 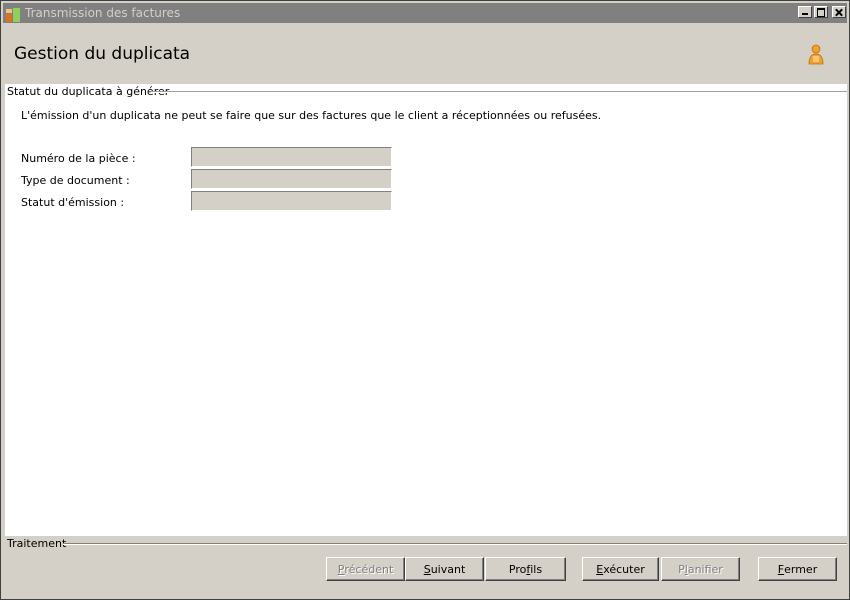 What do you see at coordinates (425, 54) in the screenshot?
I see `page-header: Gestion du duplicata` at bounding box center [425, 54].